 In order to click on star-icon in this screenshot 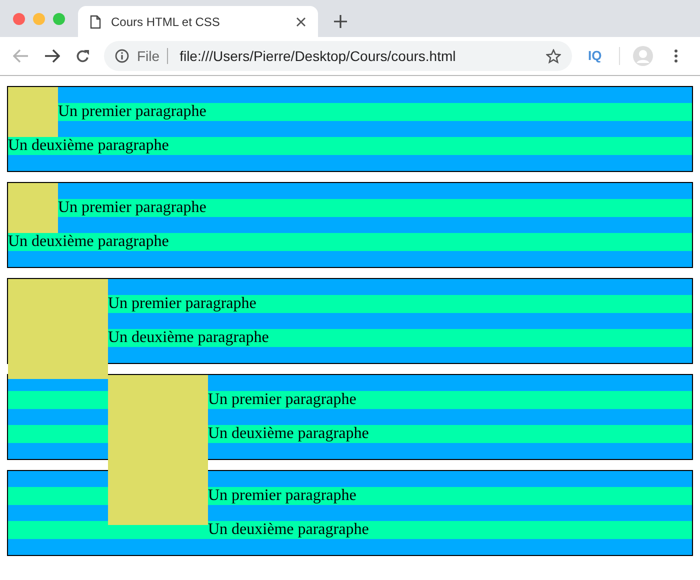, I will do `click(553, 56)`.